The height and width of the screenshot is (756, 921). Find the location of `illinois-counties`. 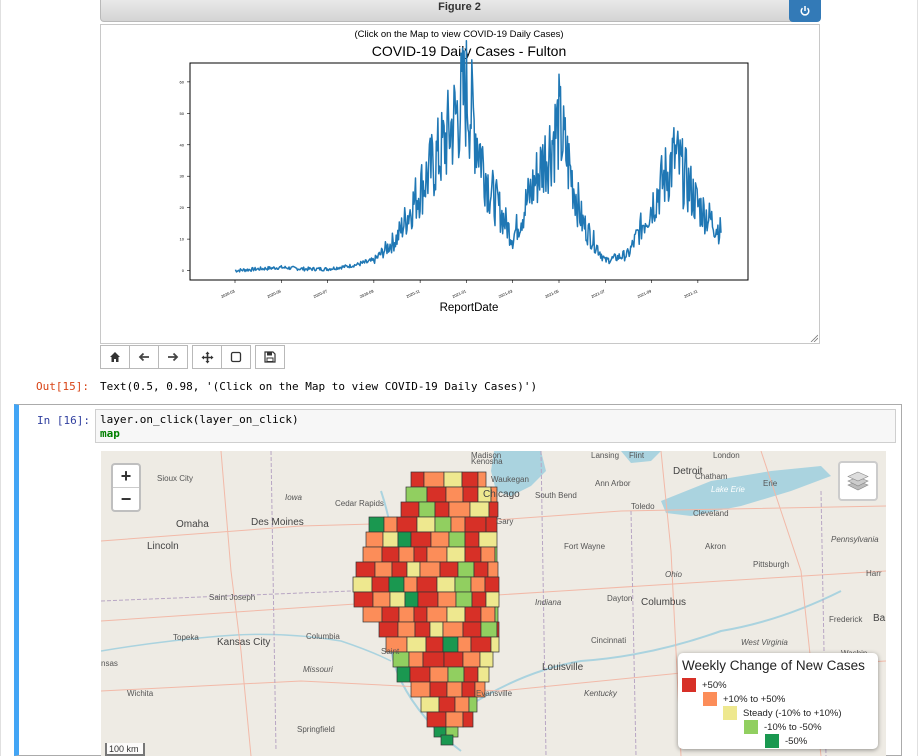

illinois-counties is located at coordinates (426, 608).